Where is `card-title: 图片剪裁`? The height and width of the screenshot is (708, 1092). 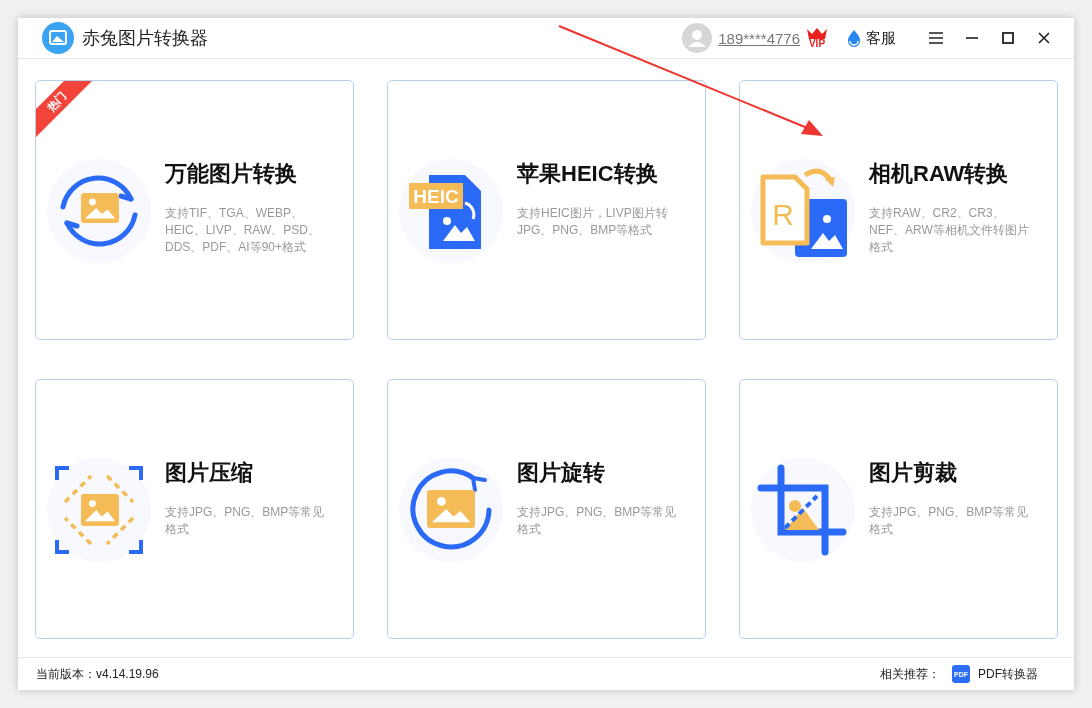
card-title: 图片剪裁 is located at coordinates (913, 473).